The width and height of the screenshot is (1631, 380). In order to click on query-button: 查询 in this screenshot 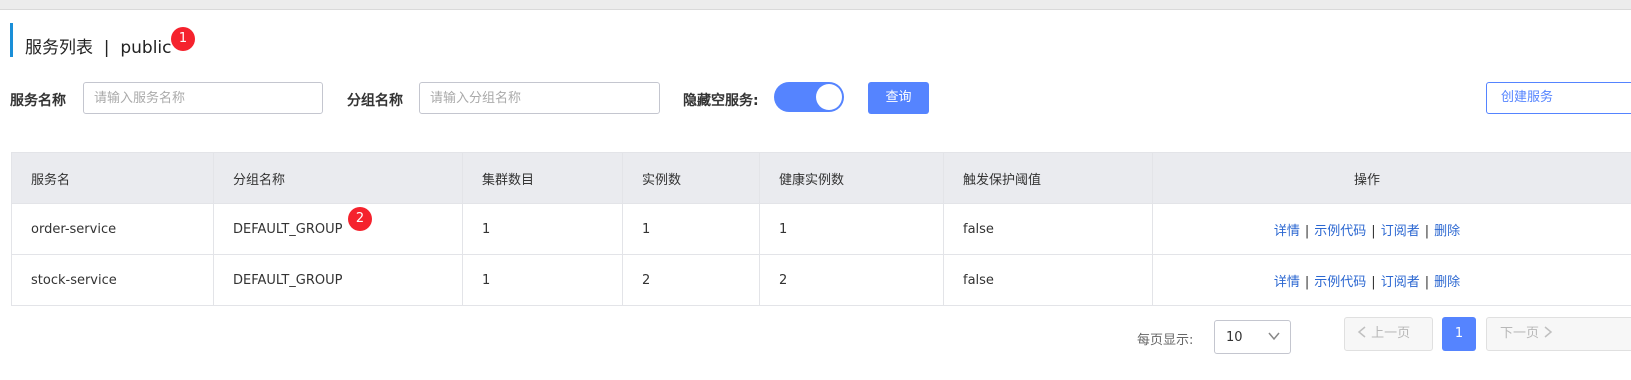, I will do `click(898, 98)`.